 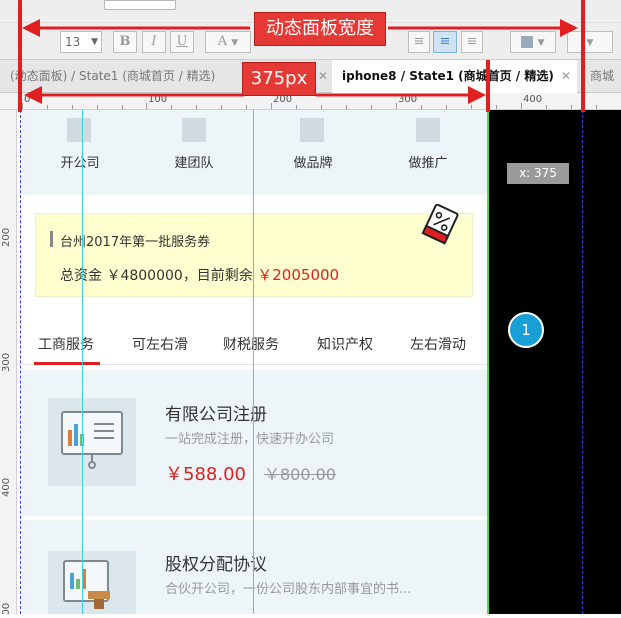 What do you see at coordinates (79, 130) in the screenshot?
I see `open-company-icon` at bounding box center [79, 130].